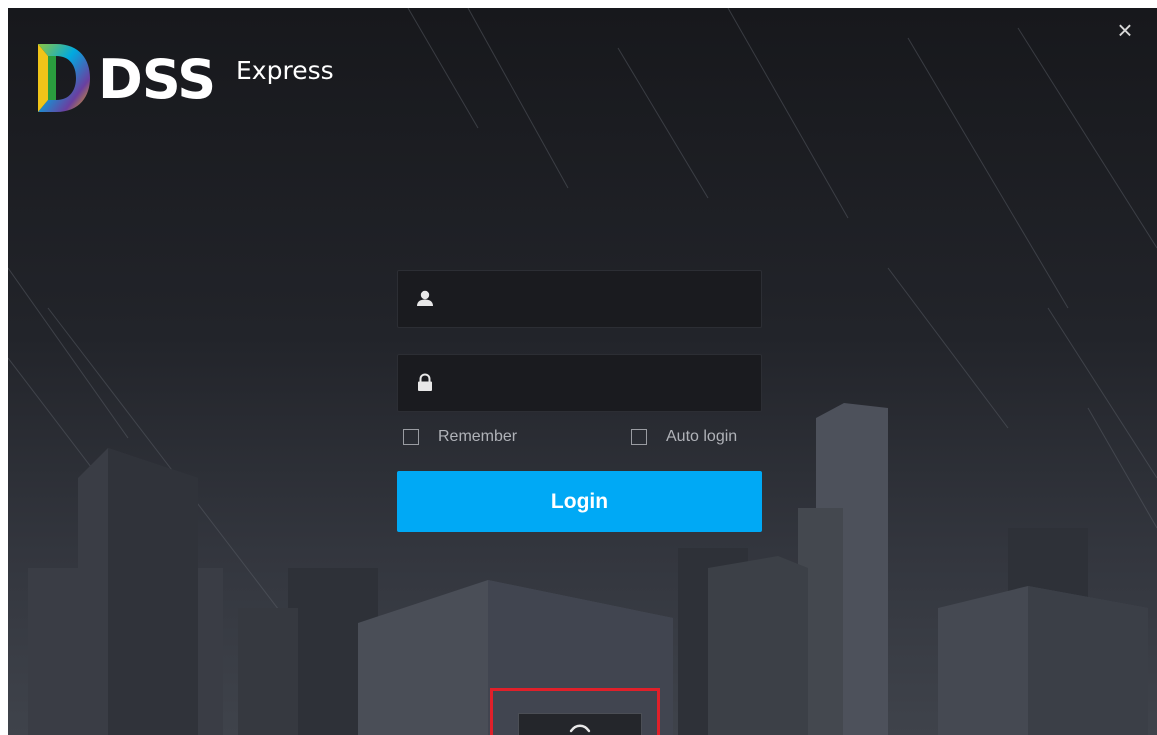  Describe the element at coordinates (425, 298) in the screenshot. I see `user-icon` at that location.